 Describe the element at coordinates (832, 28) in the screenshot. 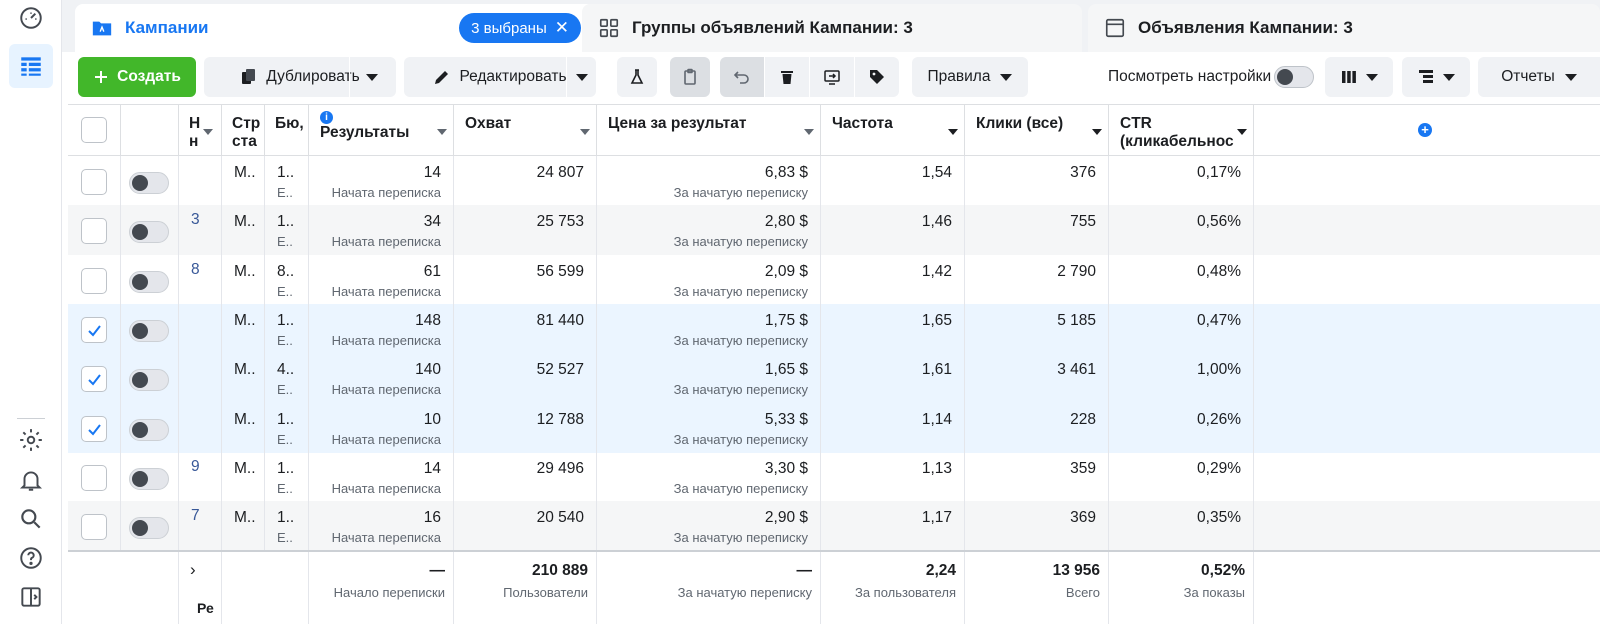

I see `tab-adsets: Группы объявлений Кампании: 3` at that location.